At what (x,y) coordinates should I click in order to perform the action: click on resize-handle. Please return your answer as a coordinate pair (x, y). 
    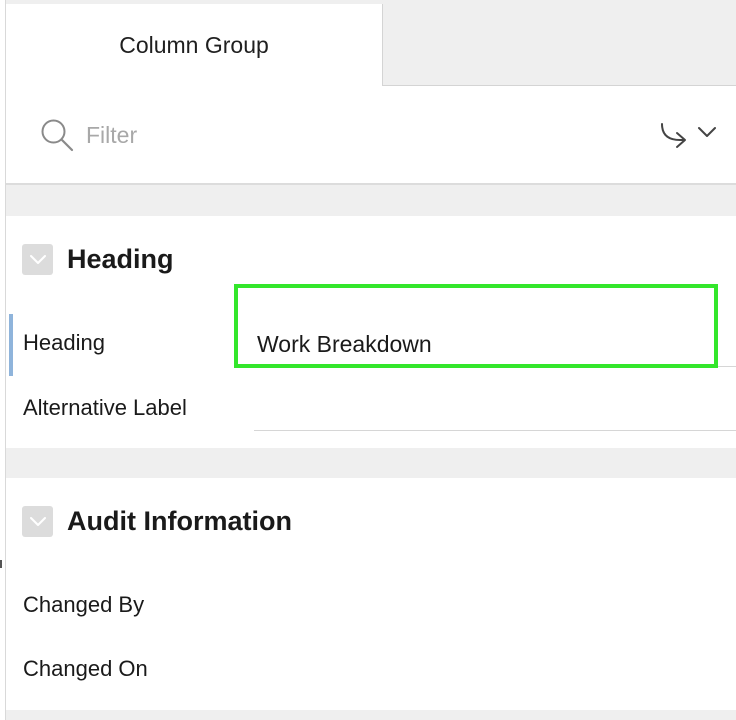
    Looking at the image, I should click on (1, 564).